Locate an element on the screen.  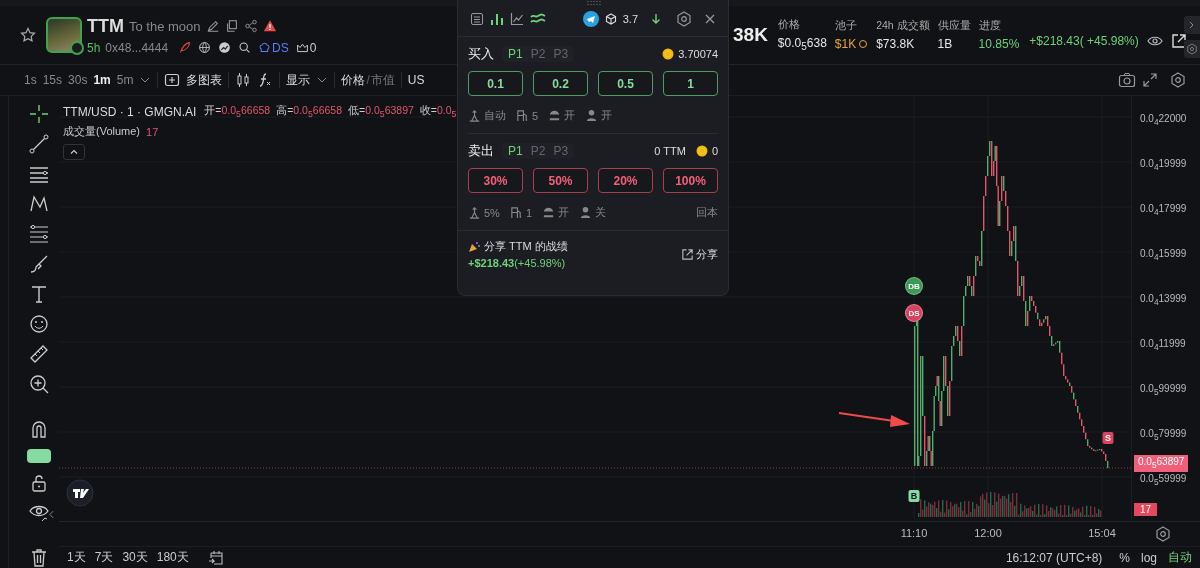
trade-marker: S is located at coordinates (1108, 438).